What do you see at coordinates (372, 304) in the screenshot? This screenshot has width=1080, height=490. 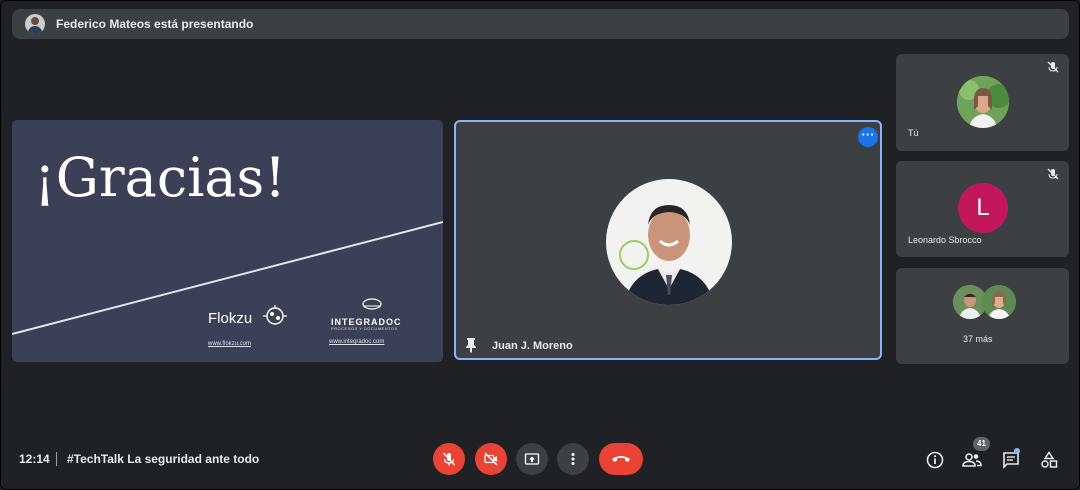 I see `integradoc-cloud-icon` at bounding box center [372, 304].